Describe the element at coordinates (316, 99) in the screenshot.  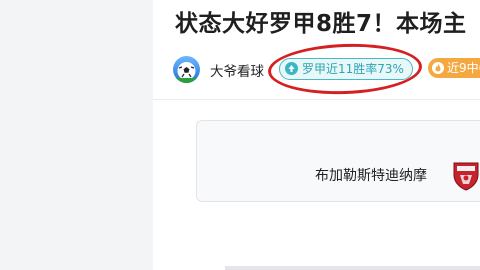
I see `header-divider` at that location.